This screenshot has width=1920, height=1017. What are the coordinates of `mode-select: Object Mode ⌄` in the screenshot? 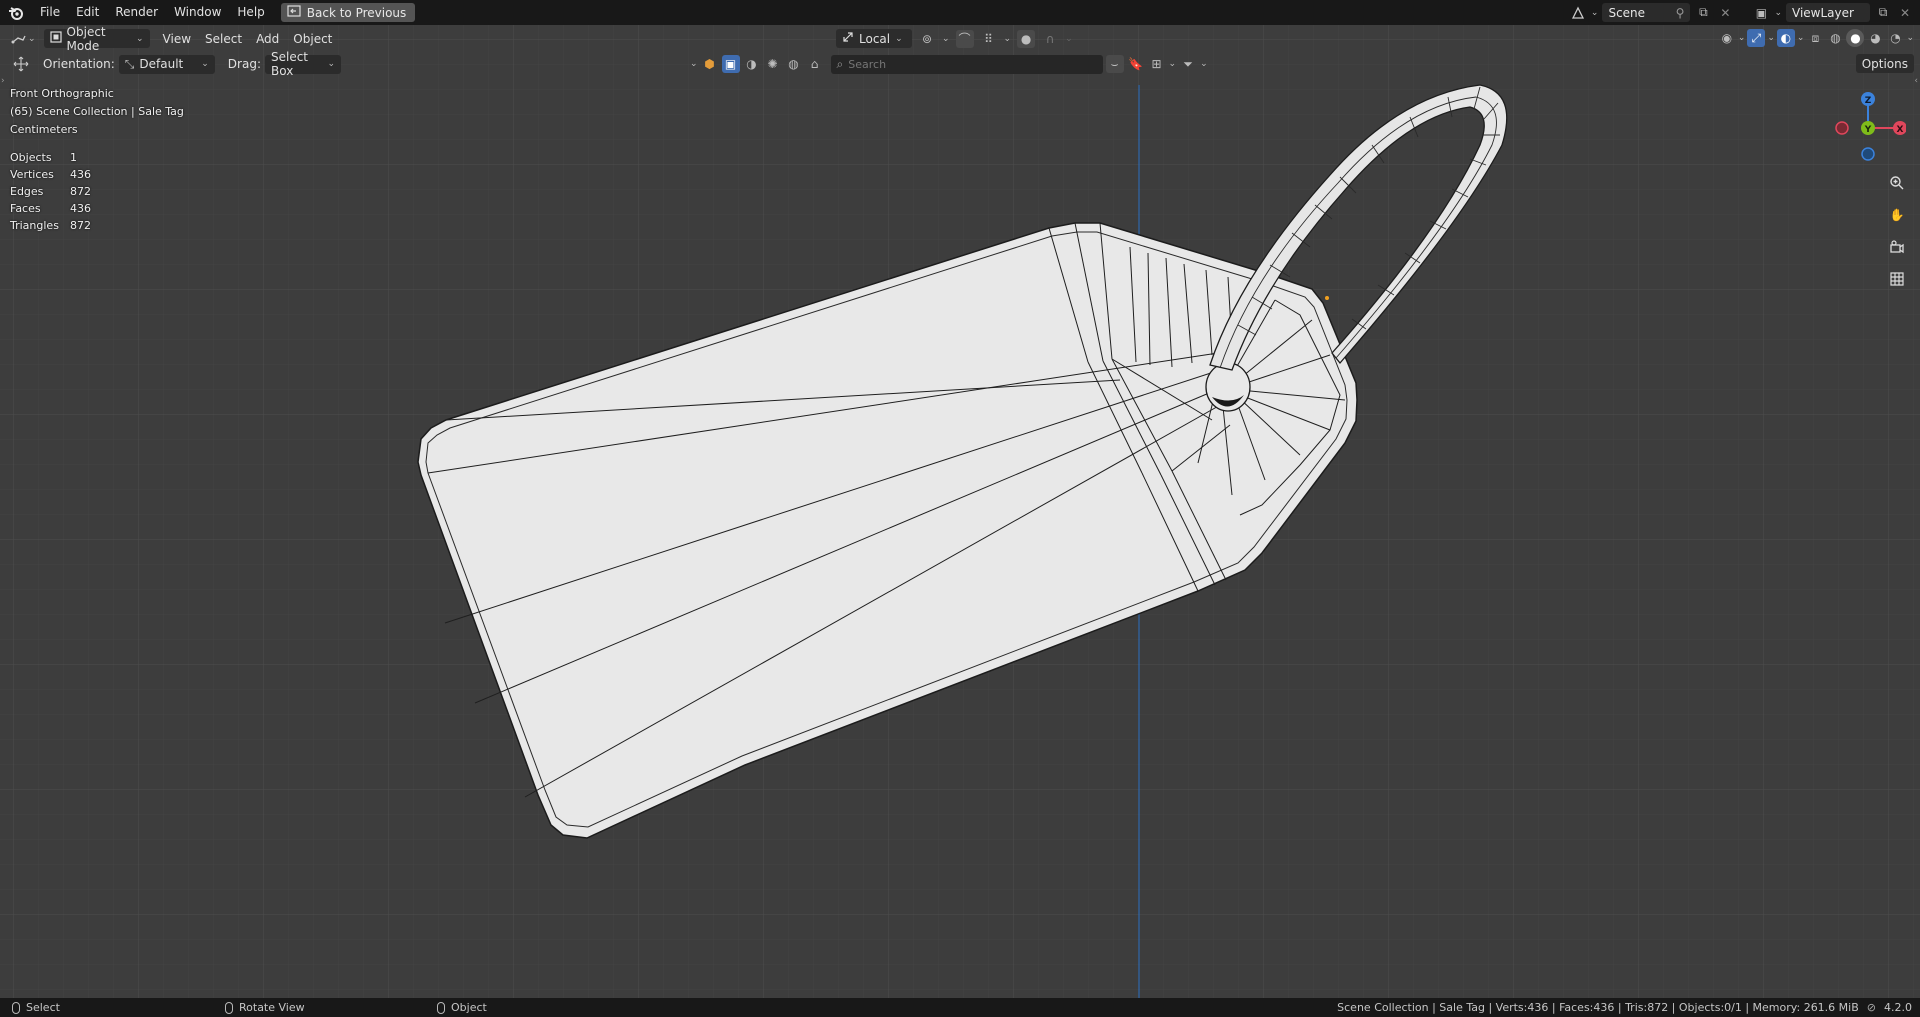 It's located at (96, 39).